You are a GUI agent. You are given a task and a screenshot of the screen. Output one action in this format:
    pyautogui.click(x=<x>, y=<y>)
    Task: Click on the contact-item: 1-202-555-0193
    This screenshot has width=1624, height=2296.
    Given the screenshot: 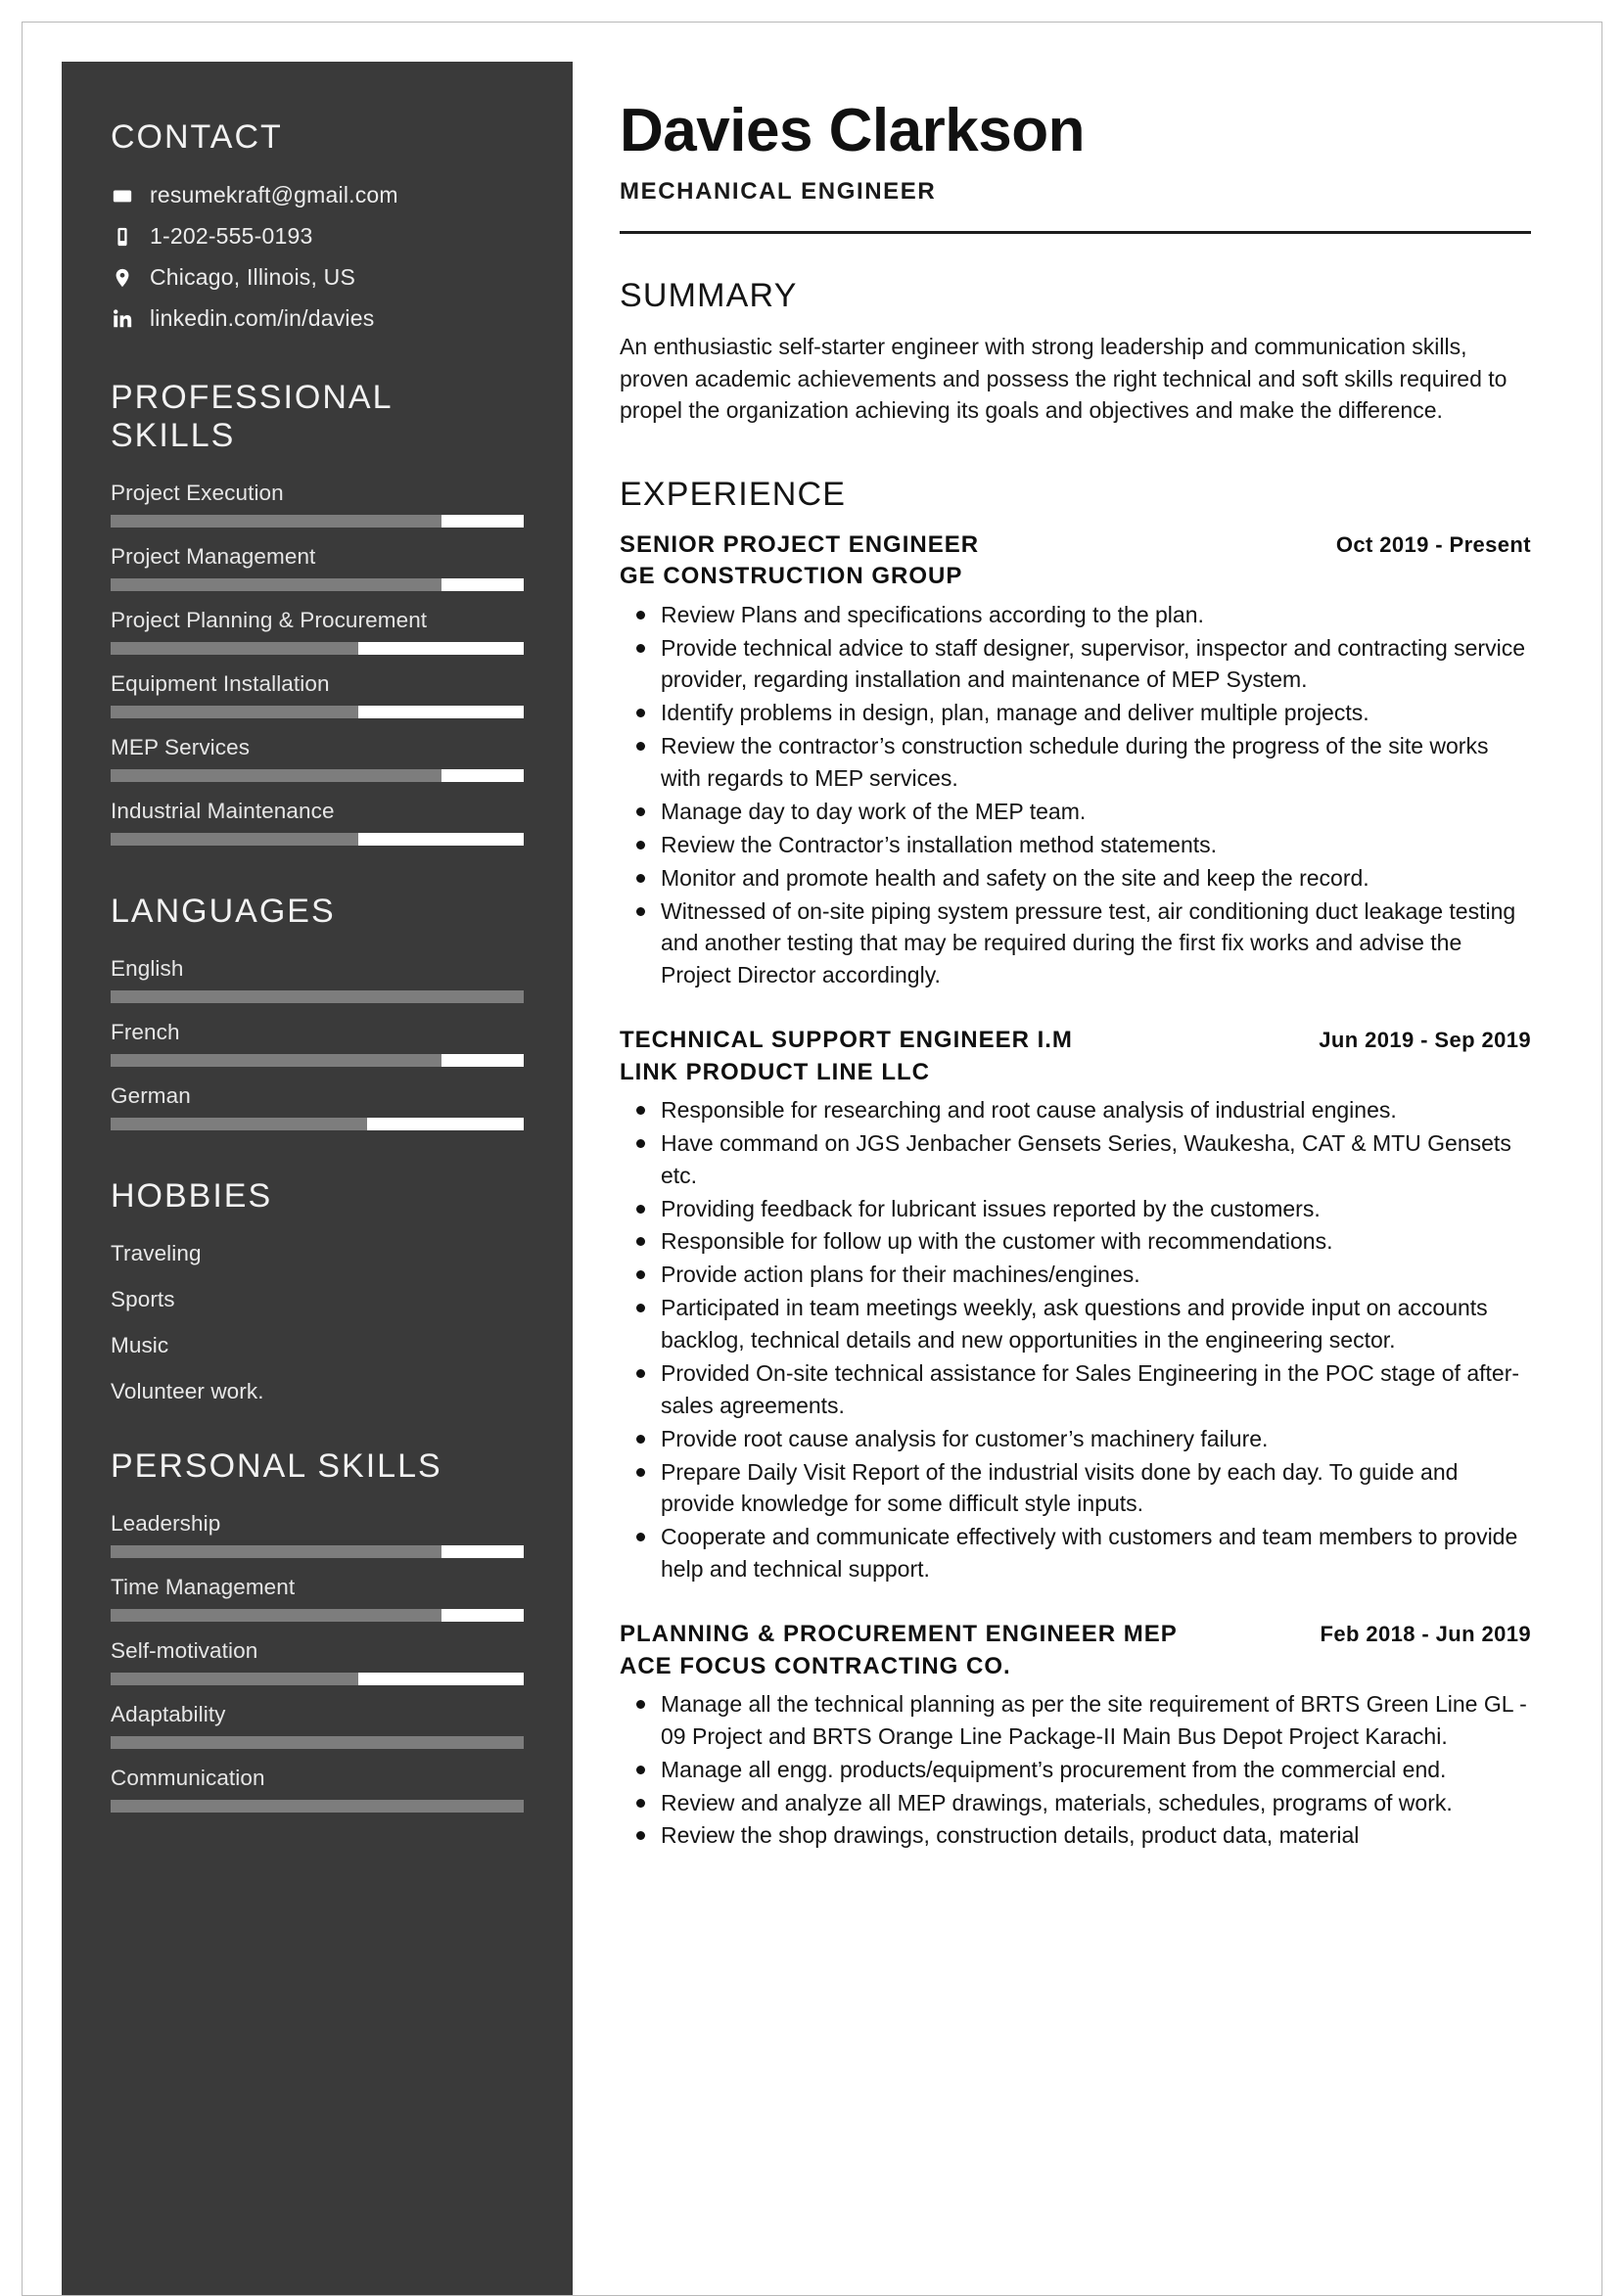 What is the action you would take?
    pyautogui.click(x=317, y=236)
    